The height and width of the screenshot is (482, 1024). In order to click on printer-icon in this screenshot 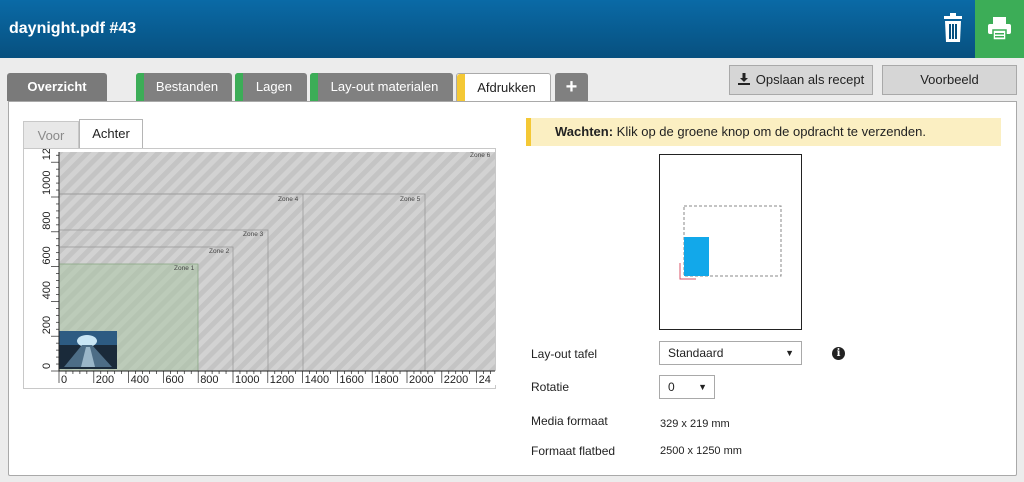, I will do `click(999, 29)`.